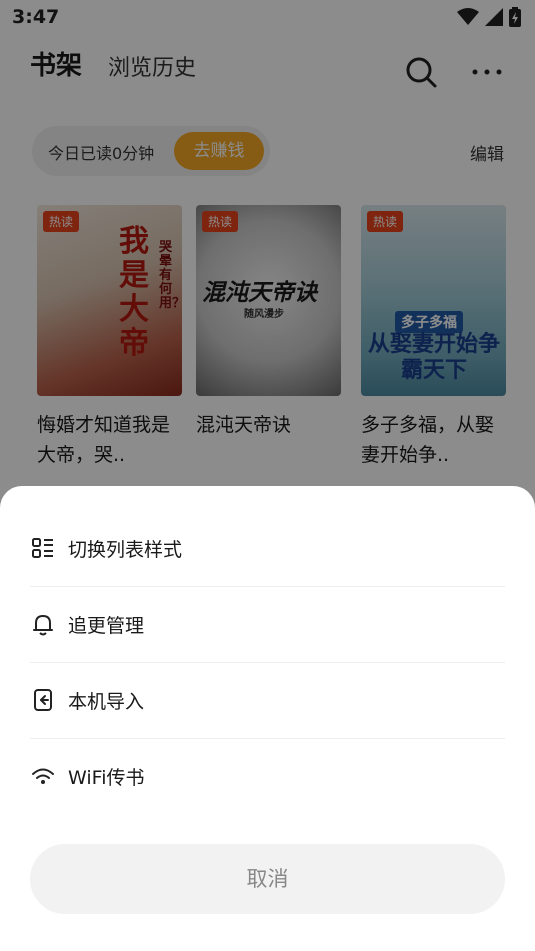 This screenshot has width=535, height=951. Describe the element at coordinates (43, 700) in the screenshot. I see `import-icon` at that location.